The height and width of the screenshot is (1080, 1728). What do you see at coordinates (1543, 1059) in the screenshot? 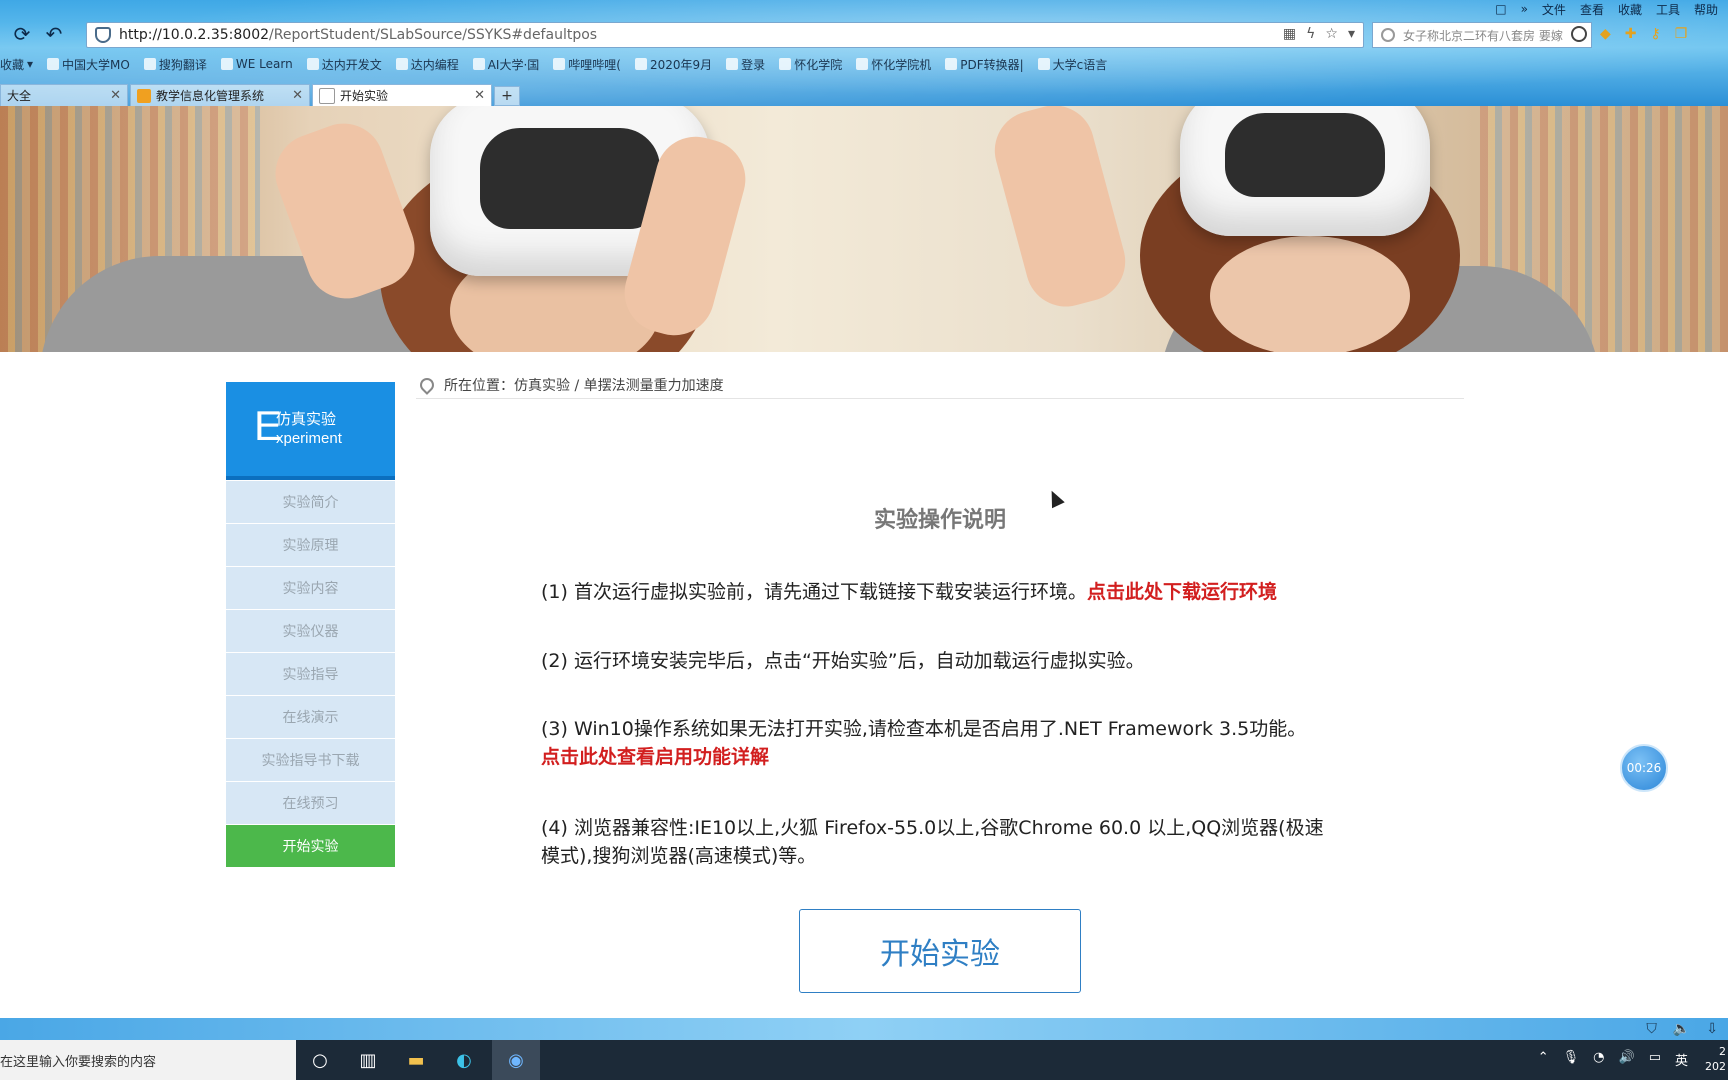
I see `chevron-up-icon: ⌃` at bounding box center [1543, 1059].